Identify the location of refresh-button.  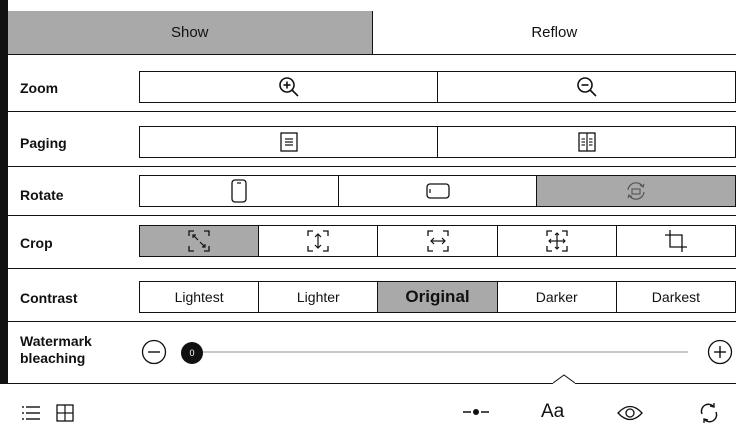
(709, 413).